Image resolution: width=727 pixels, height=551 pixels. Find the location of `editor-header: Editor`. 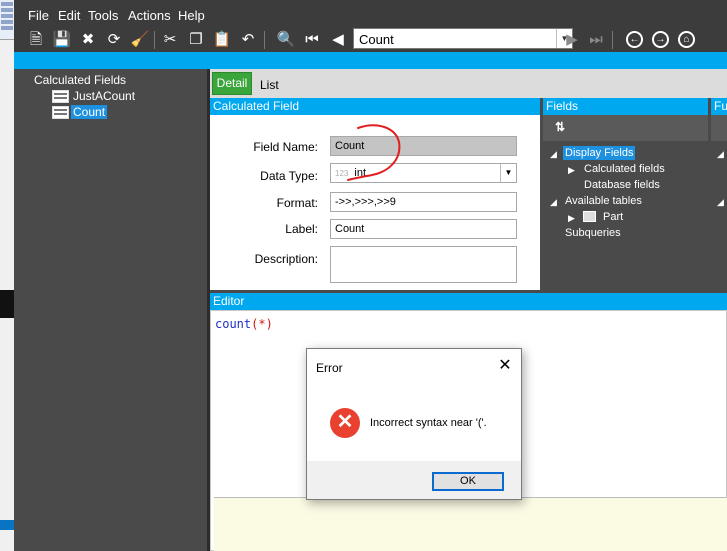

editor-header: Editor is located at coordinates (468, 301).